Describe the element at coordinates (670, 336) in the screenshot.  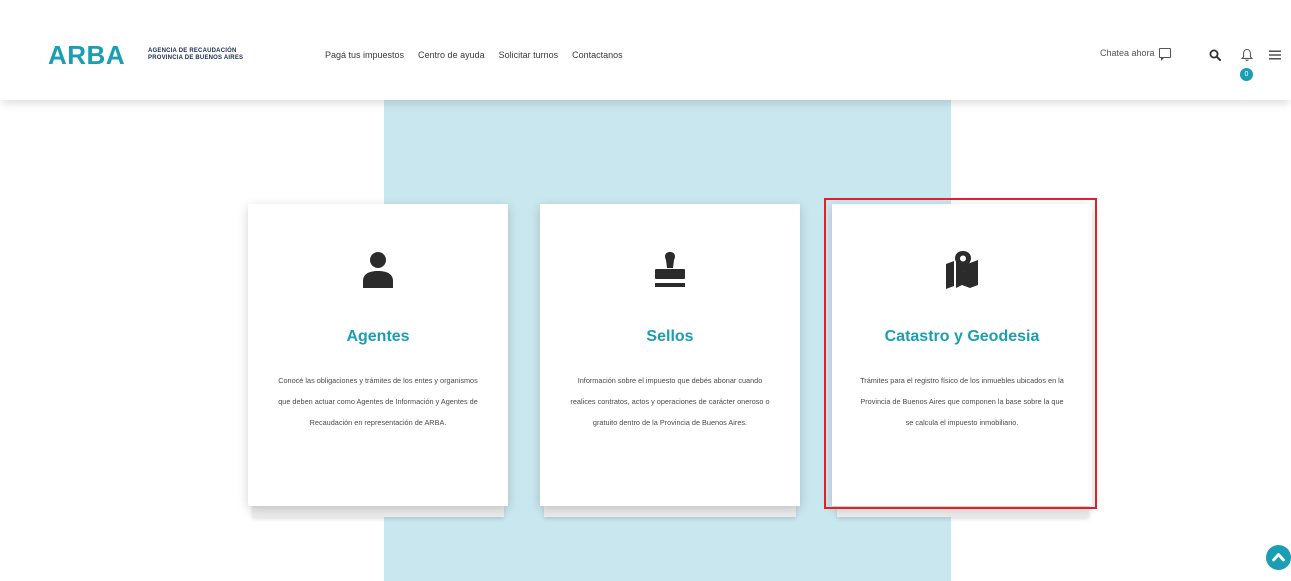
I see `card-title: Sellos` at that location.